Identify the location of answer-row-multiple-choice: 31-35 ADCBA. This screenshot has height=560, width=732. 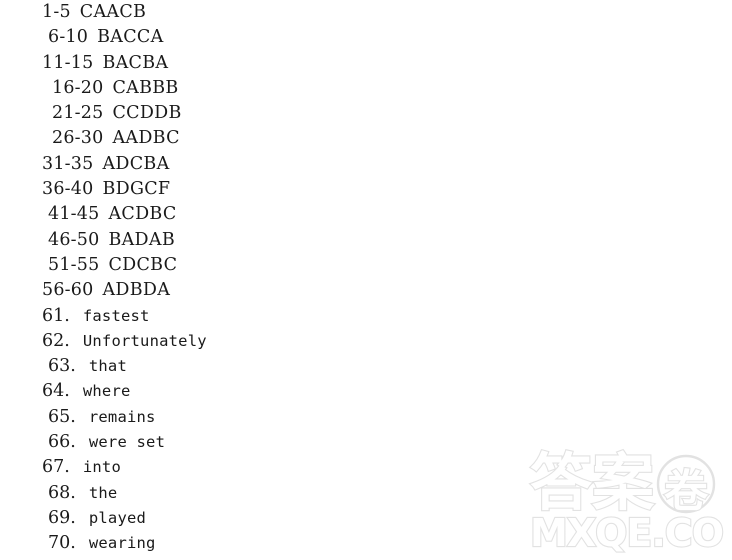
(366, 164).